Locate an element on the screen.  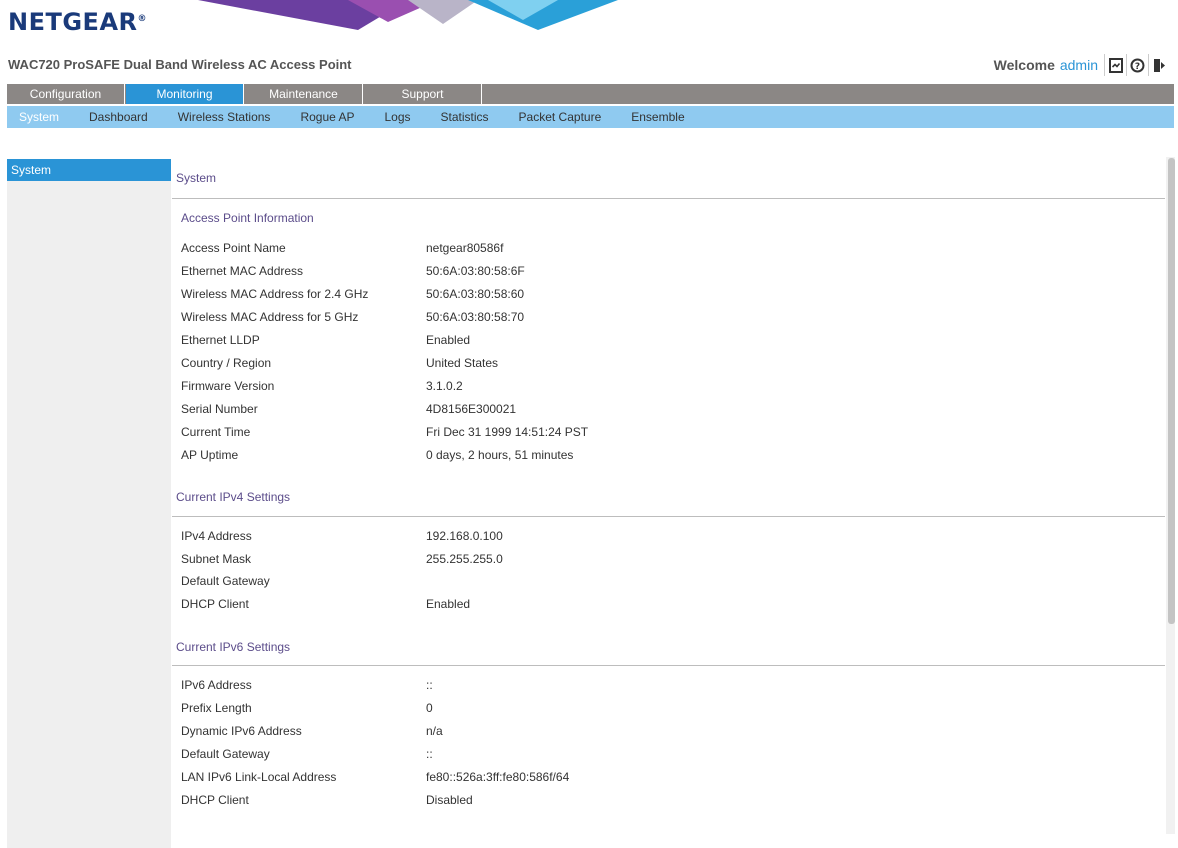
row-label: Dynamic IPv6 Address is located at coordinates (241, 731).